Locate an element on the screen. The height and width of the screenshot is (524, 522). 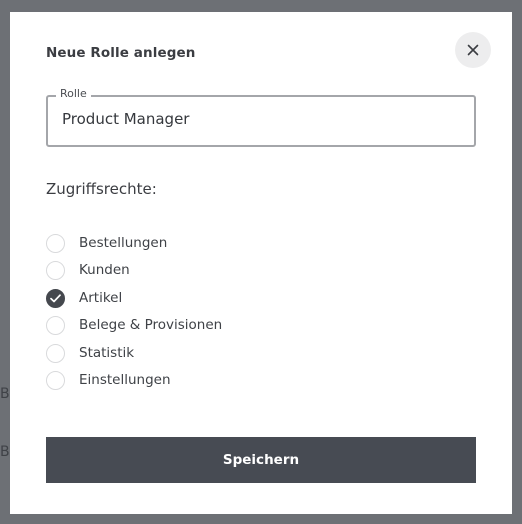
permission-item-einstellungen: Einstellungen is located at coordinates (108, 380).